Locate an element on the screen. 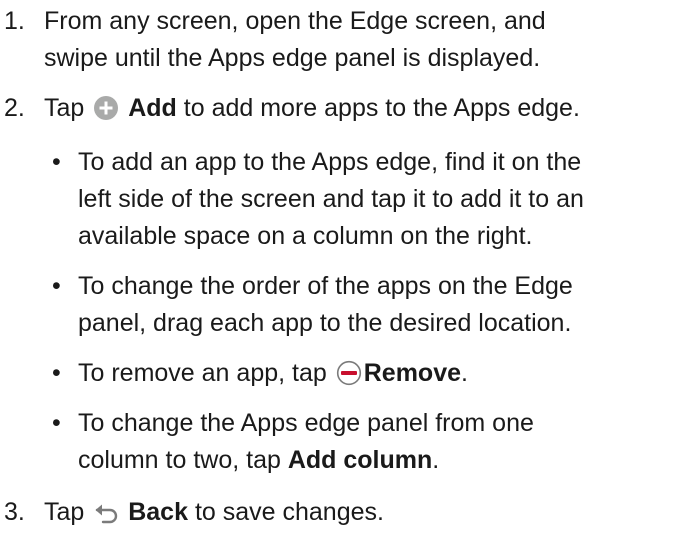  back-arrow-icon is located at coordinates (106, 512).